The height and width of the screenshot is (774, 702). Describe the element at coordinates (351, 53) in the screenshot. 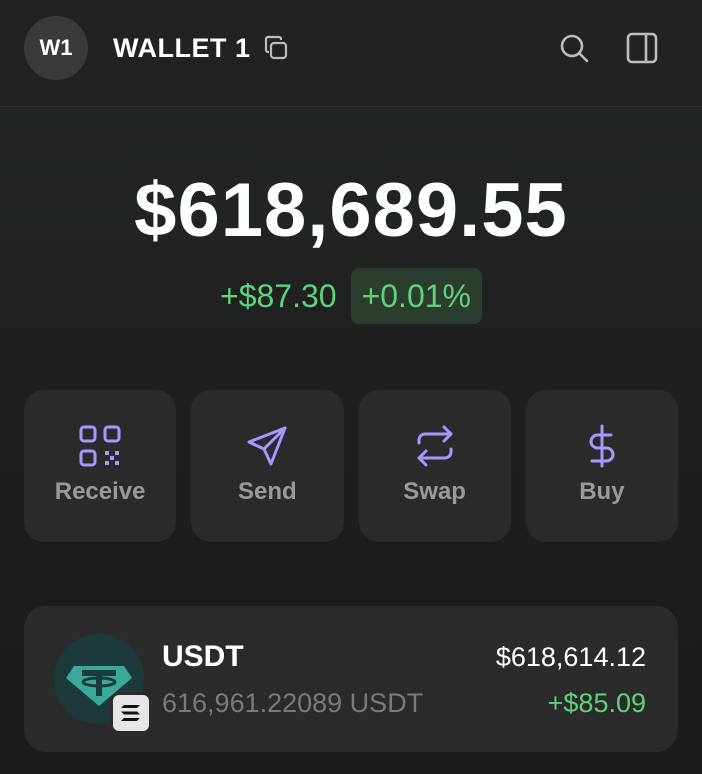

I see `header: W1 WALLET 1` at that location.